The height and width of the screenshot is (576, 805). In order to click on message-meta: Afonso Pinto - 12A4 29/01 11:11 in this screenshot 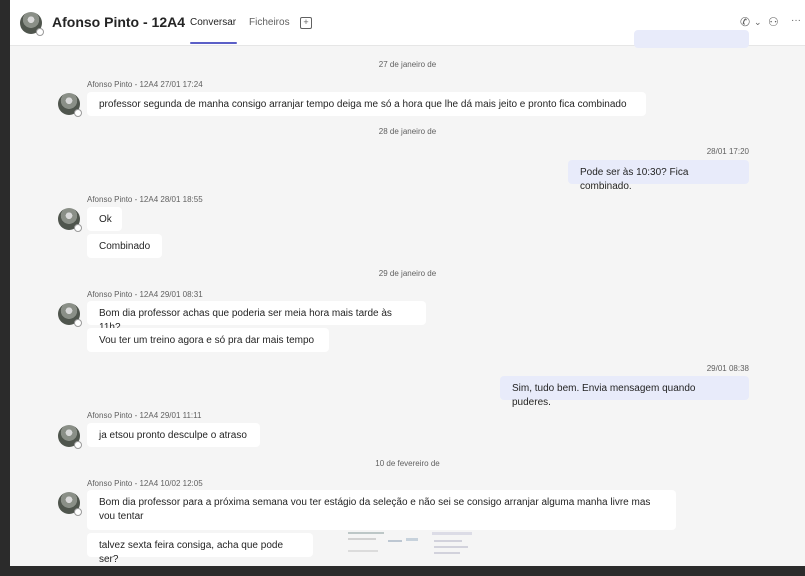, I will do `click(144, 415)`.